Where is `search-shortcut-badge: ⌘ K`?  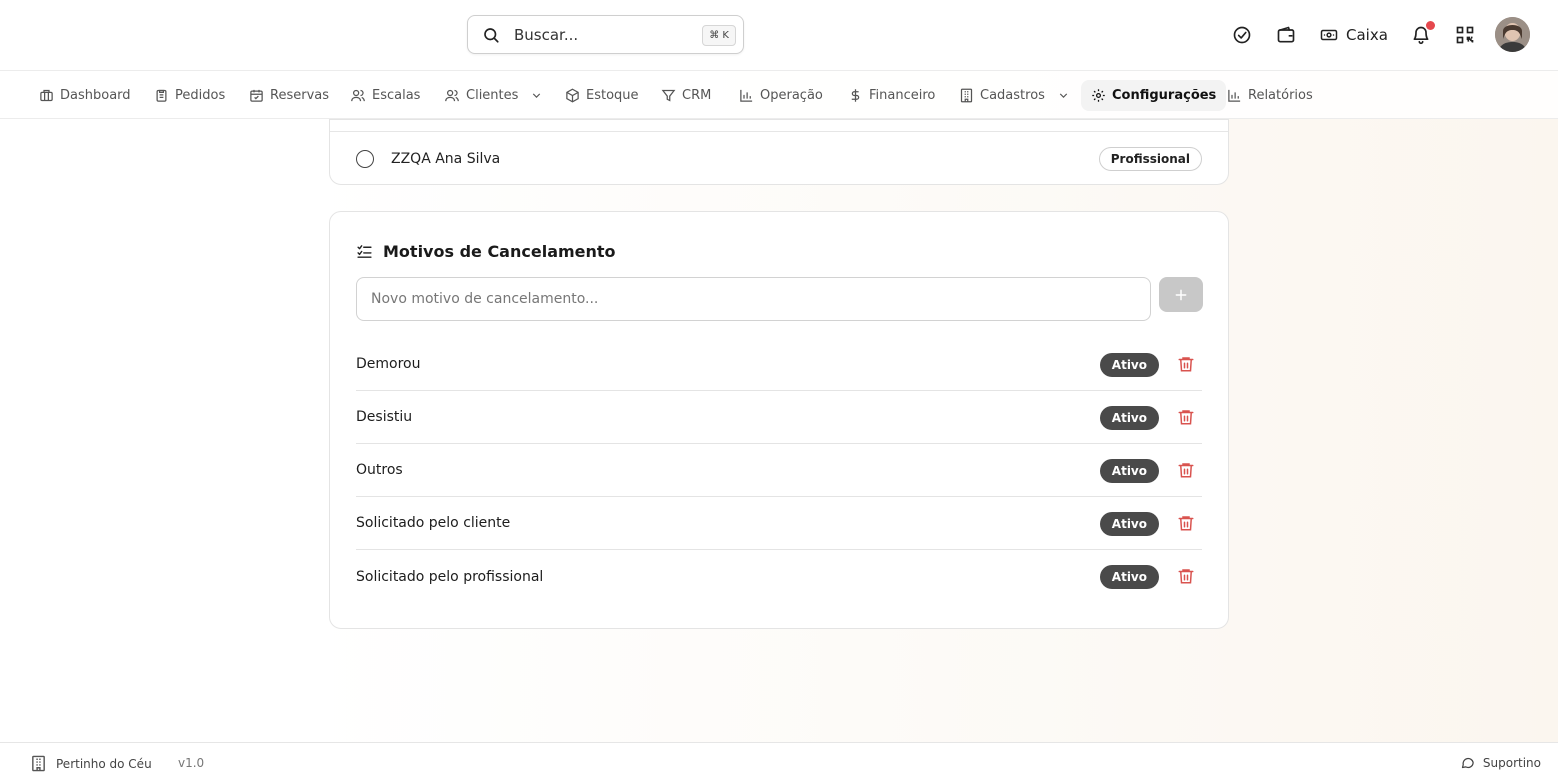
search-shortcut-badge: ⌘ K is located at coordinates (719, 35).